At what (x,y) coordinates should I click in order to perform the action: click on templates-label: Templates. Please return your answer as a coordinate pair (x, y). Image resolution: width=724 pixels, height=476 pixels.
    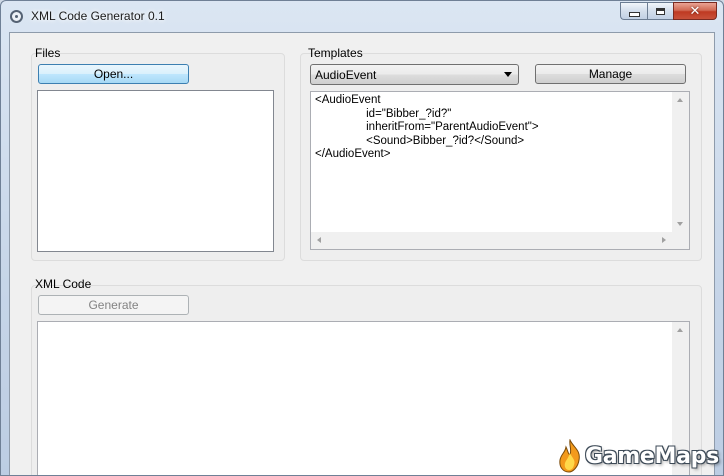
    Looking at the image, I should click on (335, 53).